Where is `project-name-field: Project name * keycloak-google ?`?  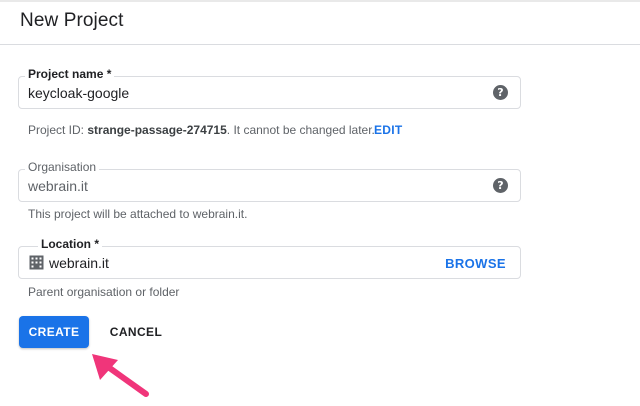 project-name-field: Project name * keycloak-google ? is located at coordinates (269, 88).